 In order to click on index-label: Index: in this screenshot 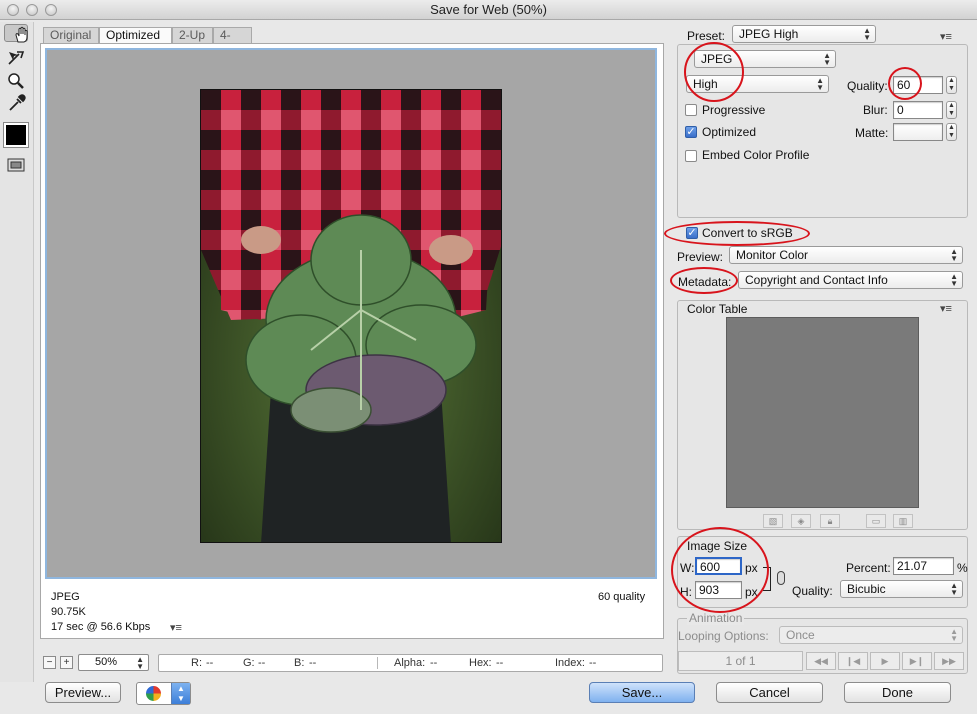, I will do `click(570, 663)`.